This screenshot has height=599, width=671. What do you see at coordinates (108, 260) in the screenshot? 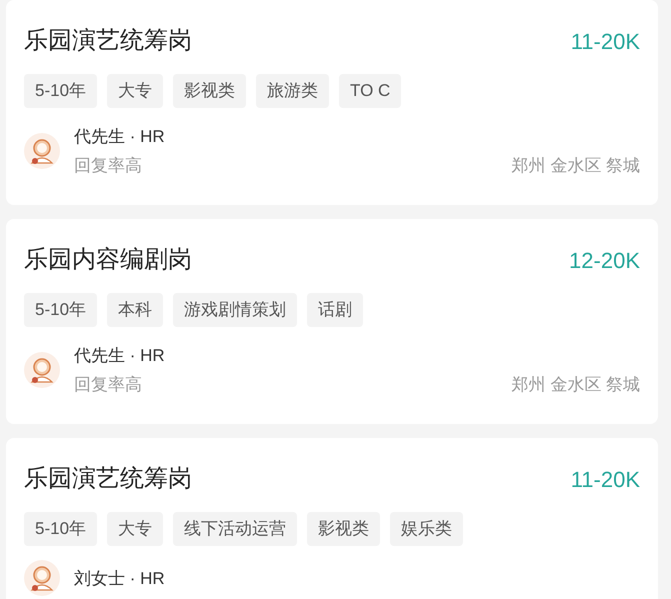
I see `job-title: 乐园内容编剧岗` at bounding box center [108, 260].